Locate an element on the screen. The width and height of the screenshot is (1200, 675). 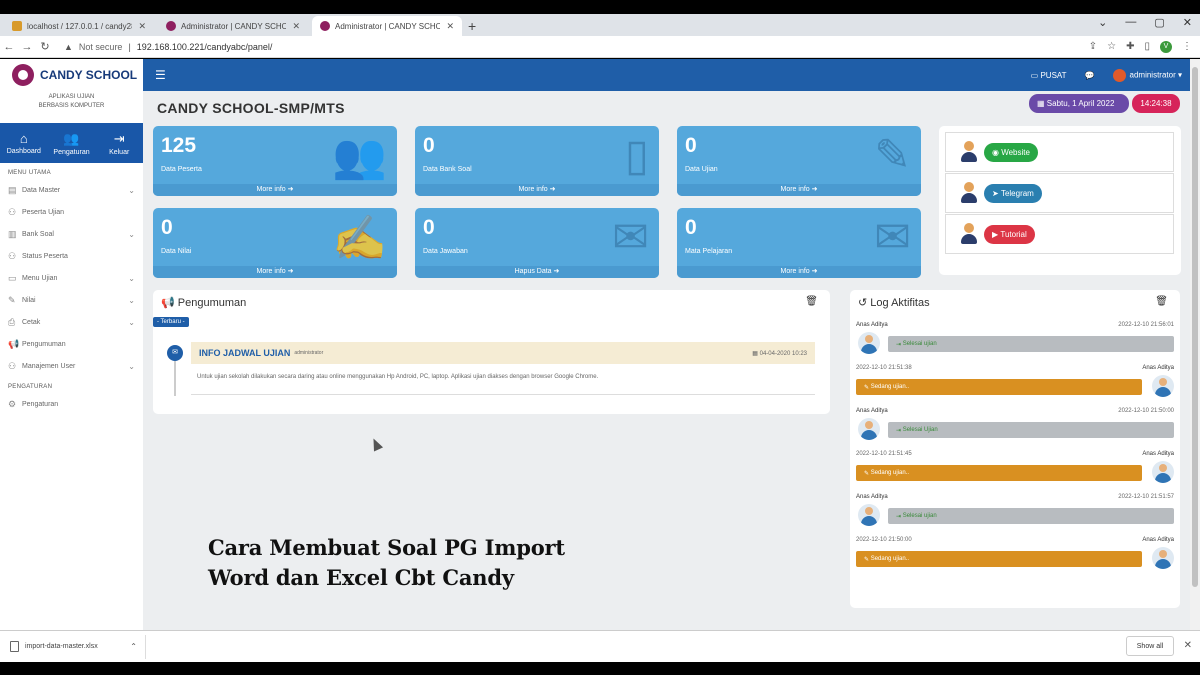
quick-dashboard-button: ⌂ Dashboard is located at coordinates (24, 143).